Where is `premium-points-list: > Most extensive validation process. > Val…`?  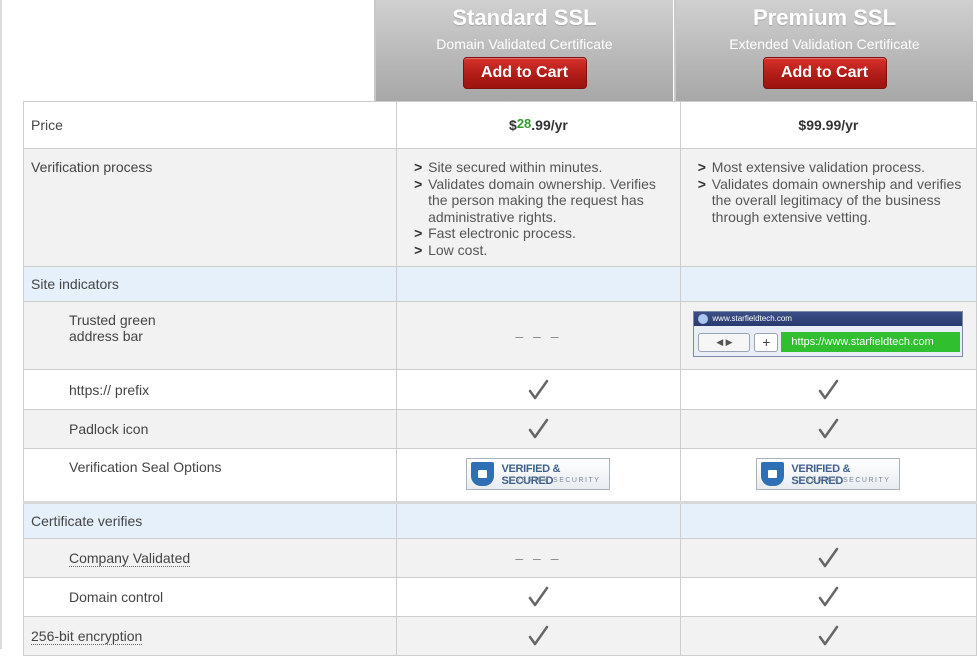
premium-points-list: > Most extensive validation process. > Val… is located at coordinates (834, 192).